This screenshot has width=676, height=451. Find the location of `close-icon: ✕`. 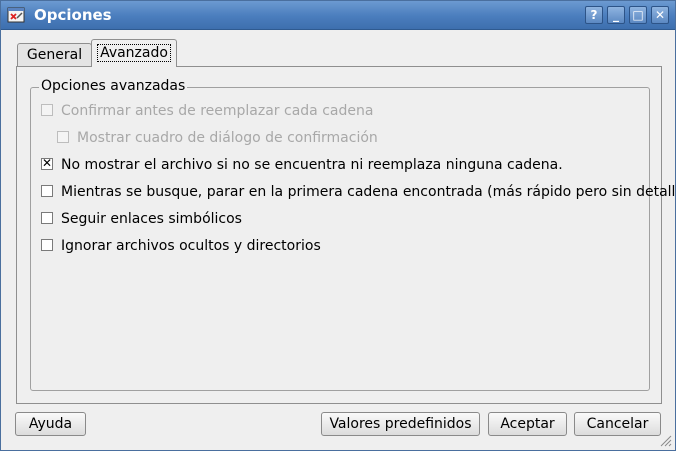

close-icon: ✕ is located at coordinates (660, 15).